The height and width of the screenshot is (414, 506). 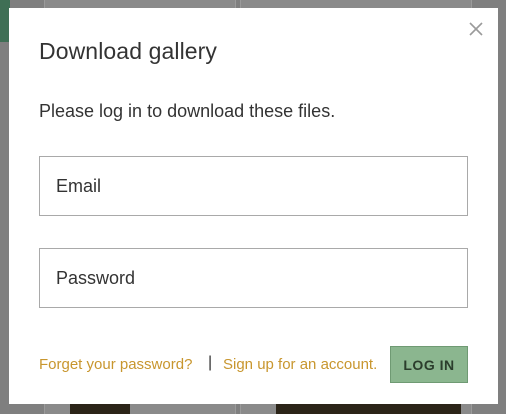 What do you see at coordinates (429, 364) in the screenshot?
I see `login-button: LOG IN` at bounding box center [429, 364].